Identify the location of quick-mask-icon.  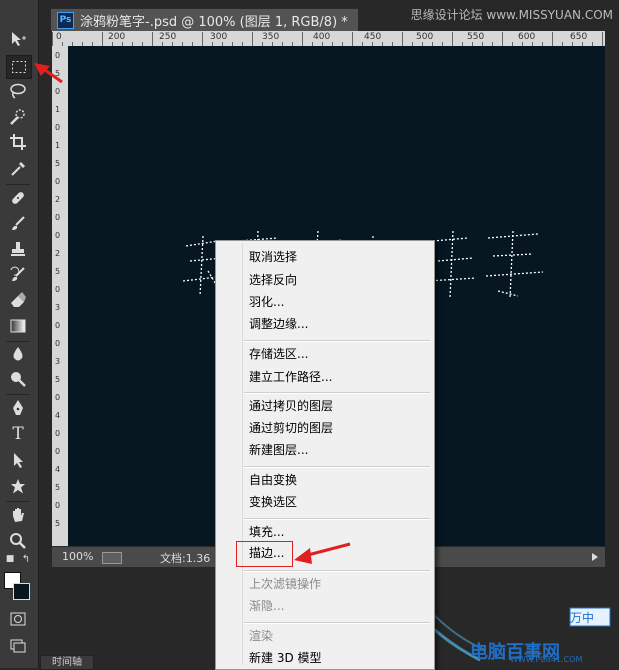
(18, 619).